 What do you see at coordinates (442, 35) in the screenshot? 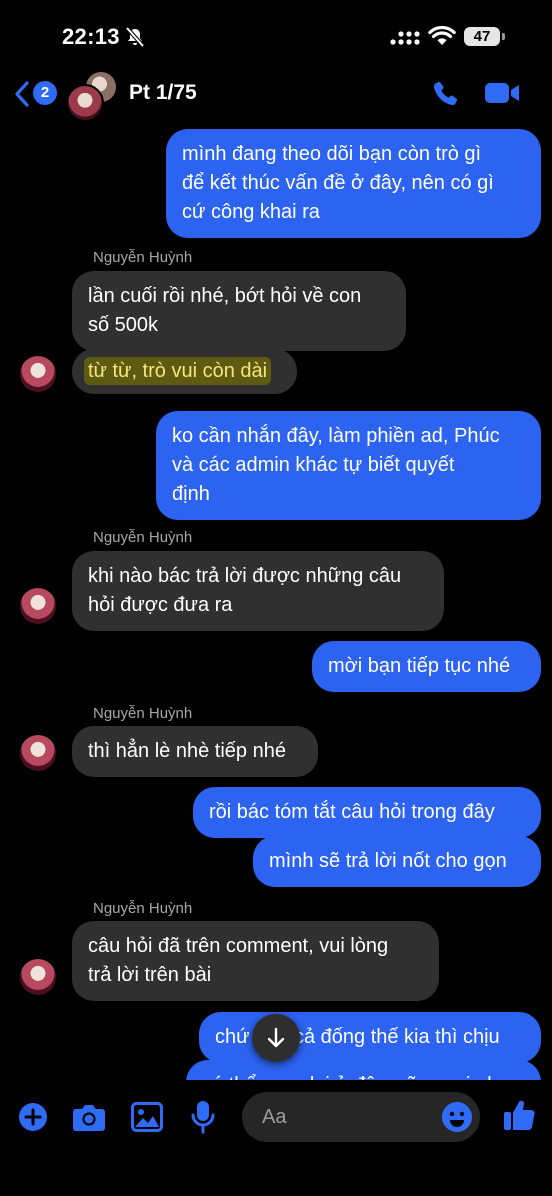
I see `wifi-icon` at bounding box center [442, 35].